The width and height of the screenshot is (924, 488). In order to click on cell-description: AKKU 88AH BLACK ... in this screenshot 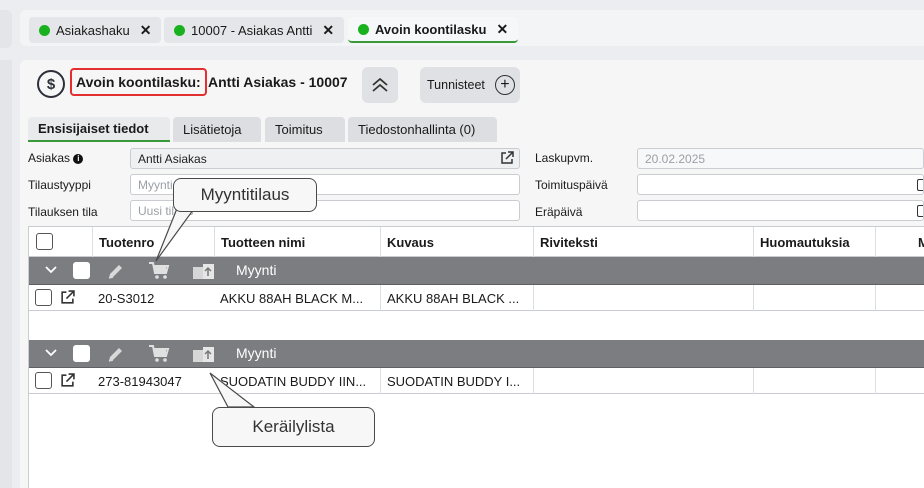, I will do `click(456, 298)`.